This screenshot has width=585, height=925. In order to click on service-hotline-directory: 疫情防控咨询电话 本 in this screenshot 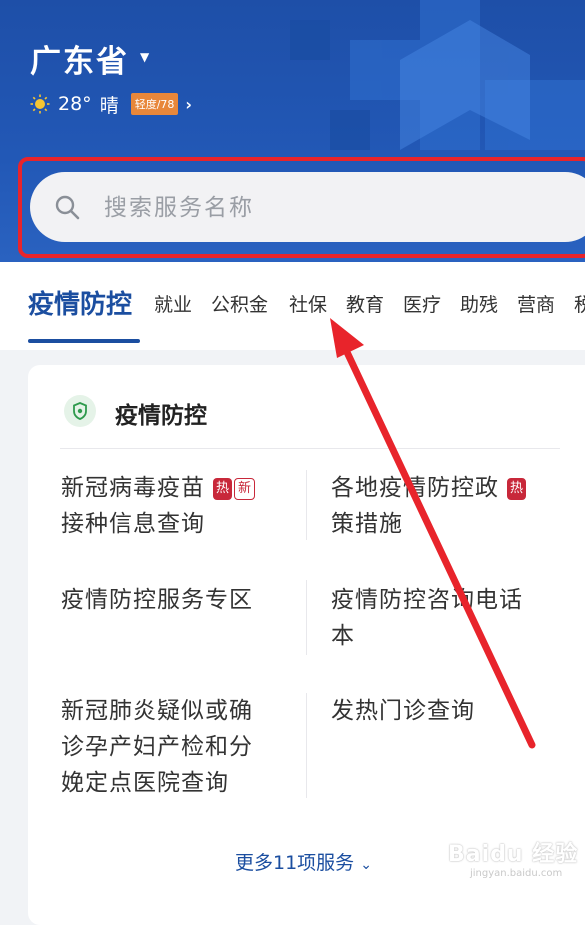, I will do `click(446, 618)`.